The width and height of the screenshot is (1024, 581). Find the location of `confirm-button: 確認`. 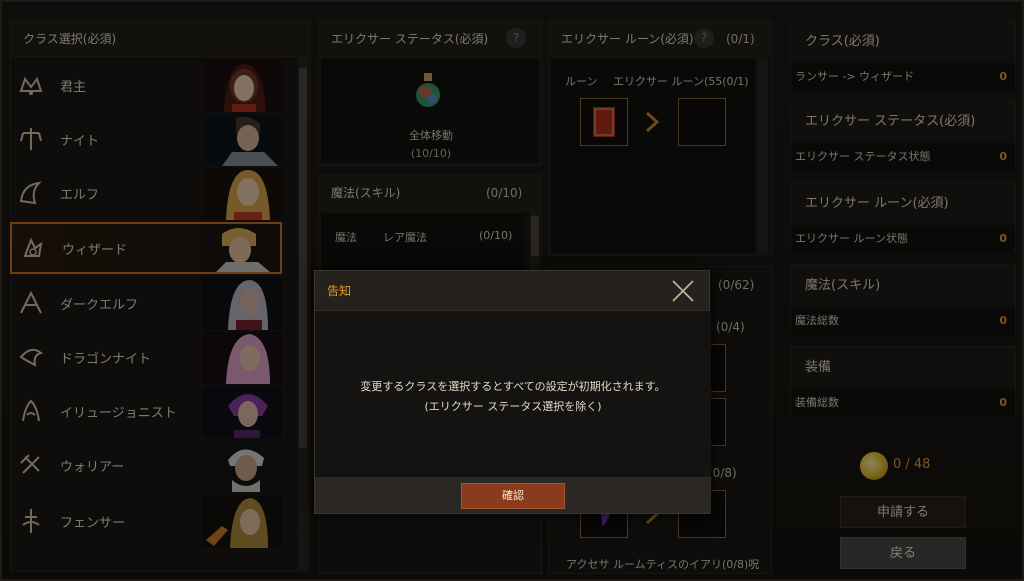

confirm-button: 確認 is located at coordinates (513, 496).